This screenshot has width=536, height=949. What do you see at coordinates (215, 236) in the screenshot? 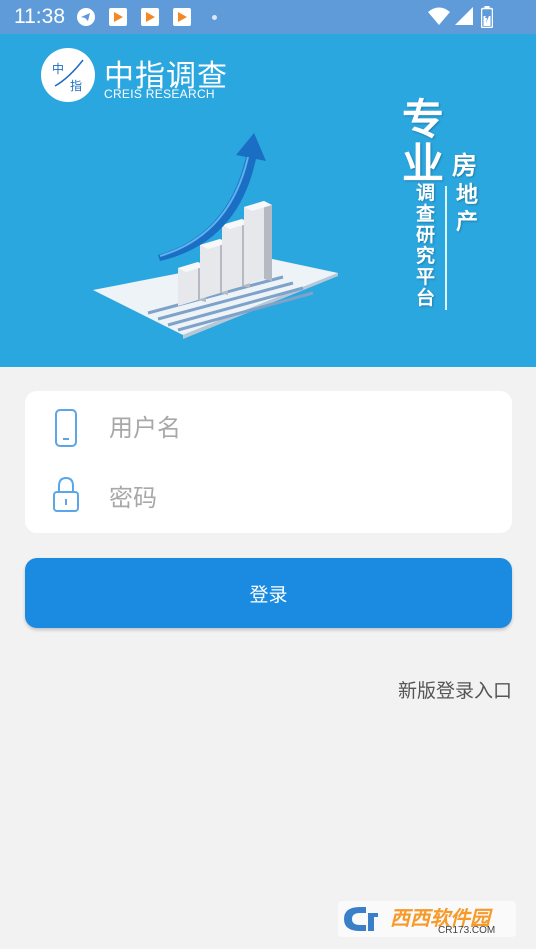
I see `growth-chart-illustration` at bounding box center [215, 236].